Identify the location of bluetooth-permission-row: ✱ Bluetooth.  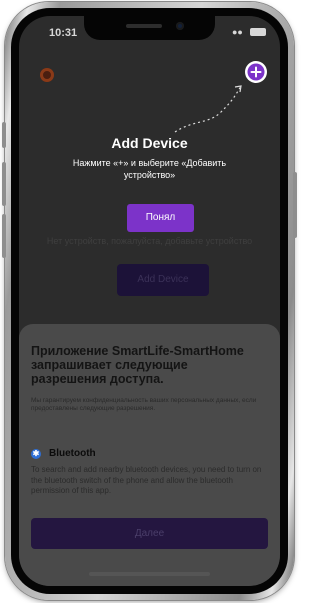
(148, 455).